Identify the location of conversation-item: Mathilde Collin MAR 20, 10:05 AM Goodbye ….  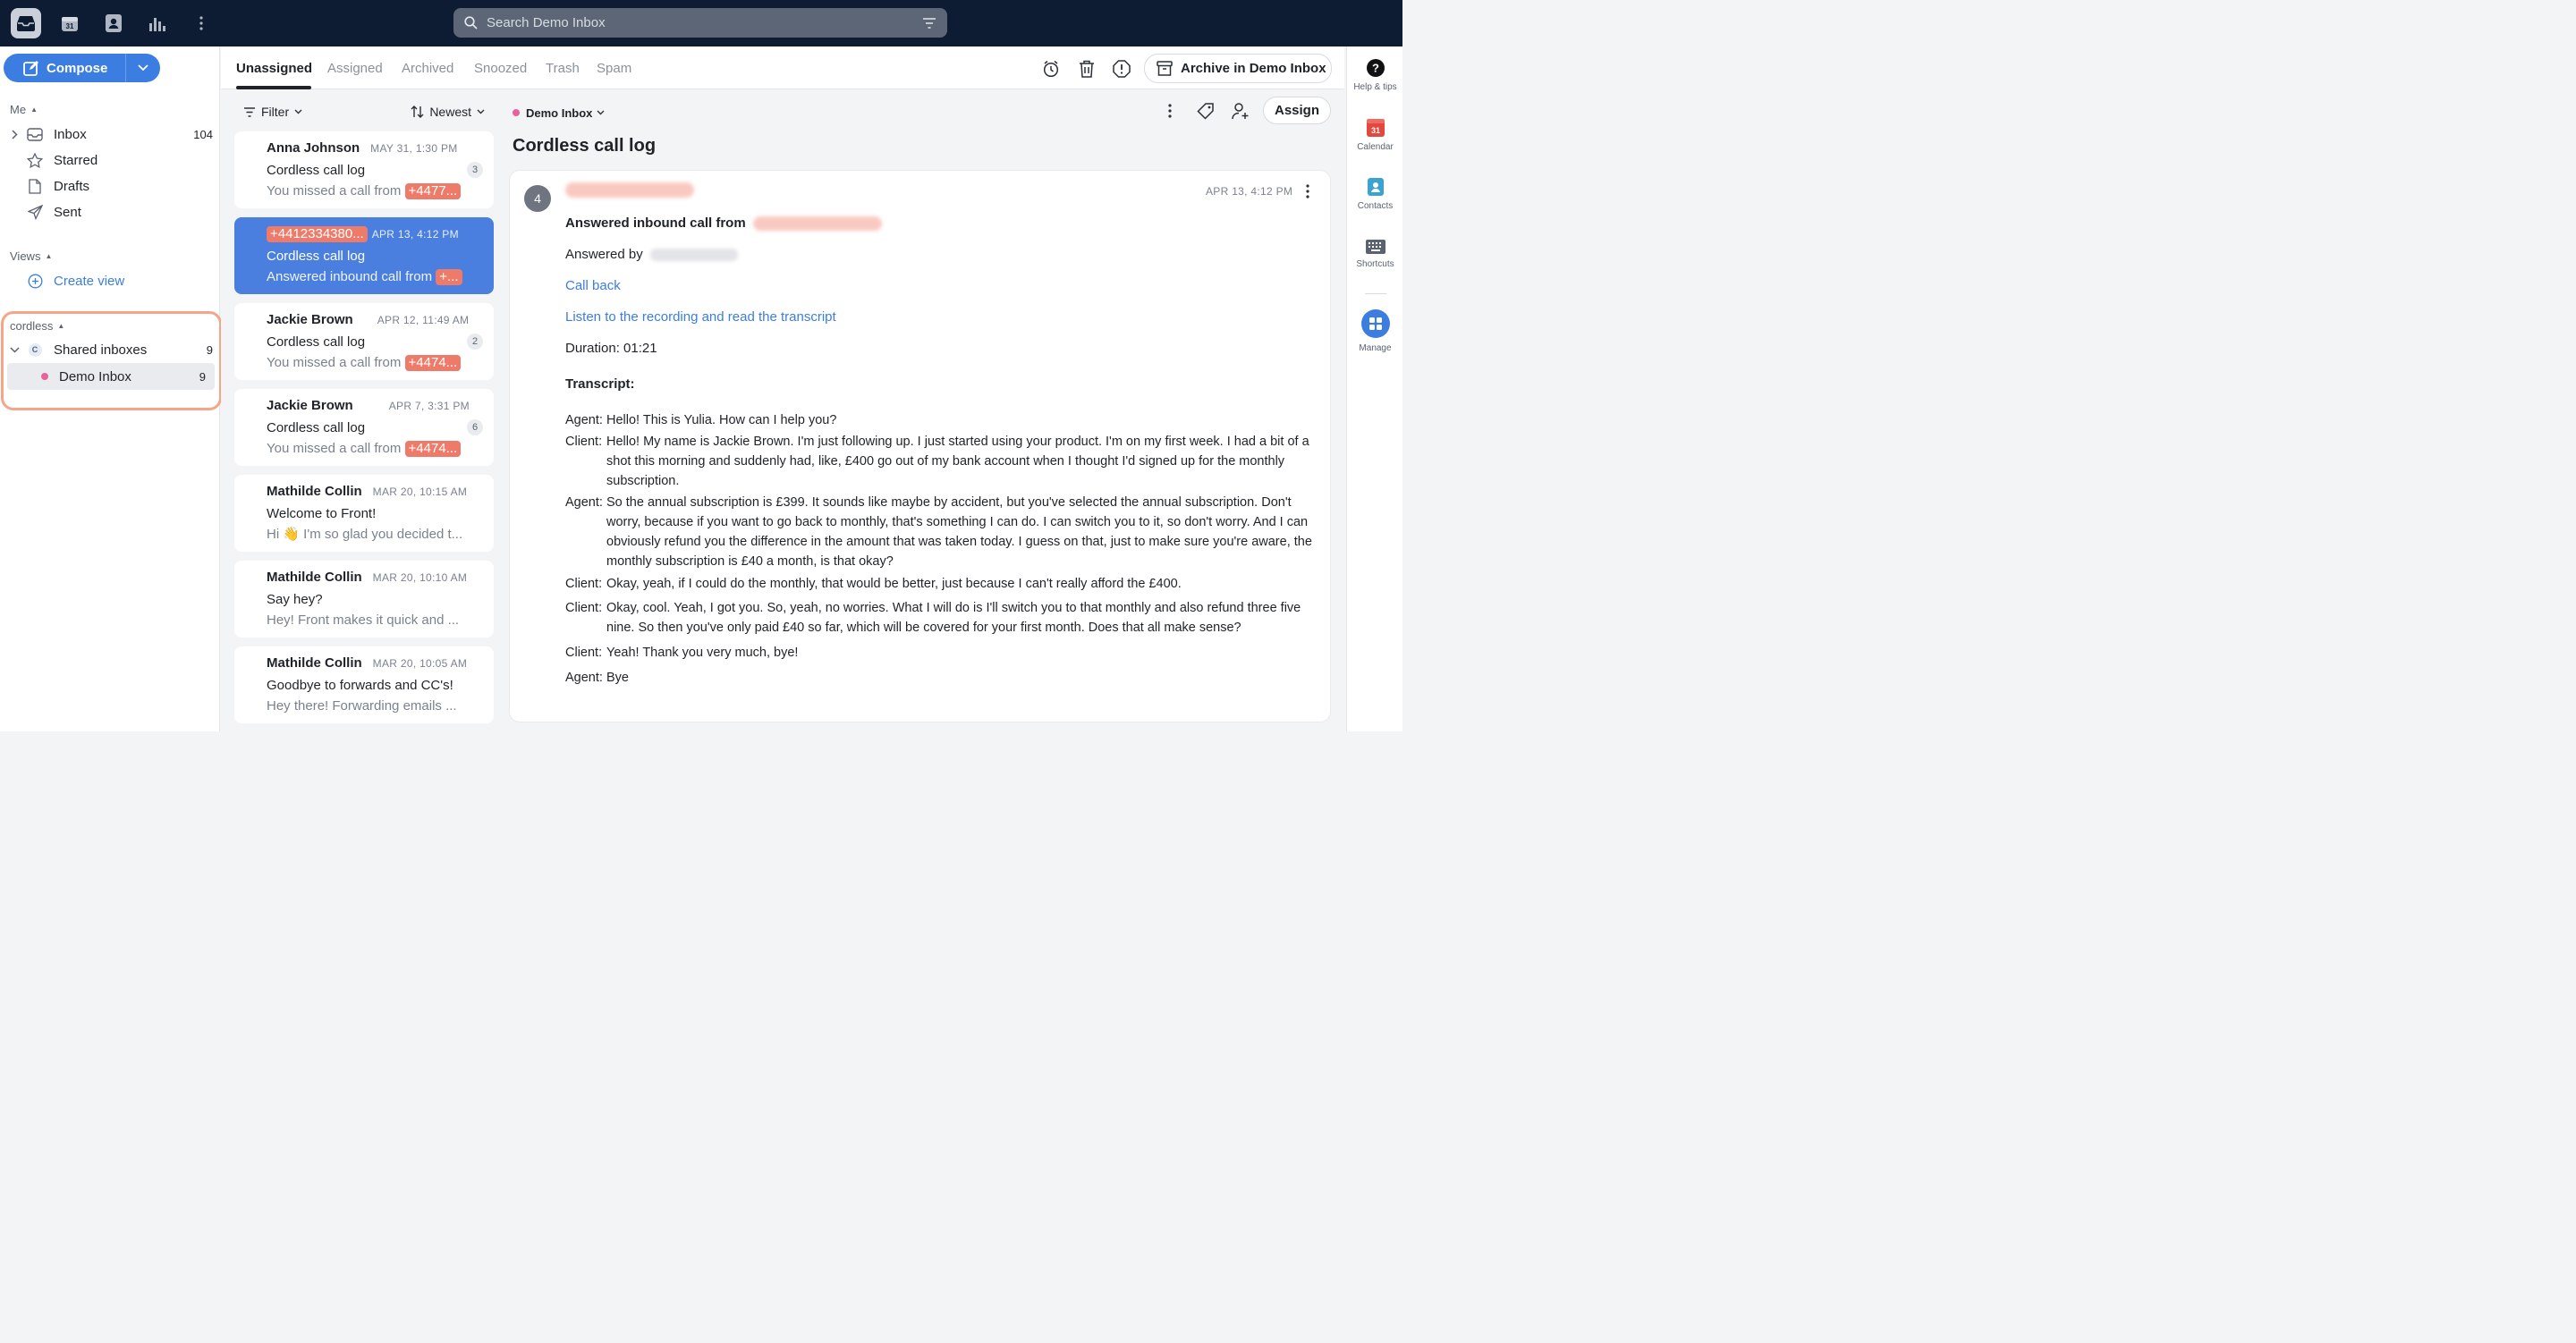
(364, 684).